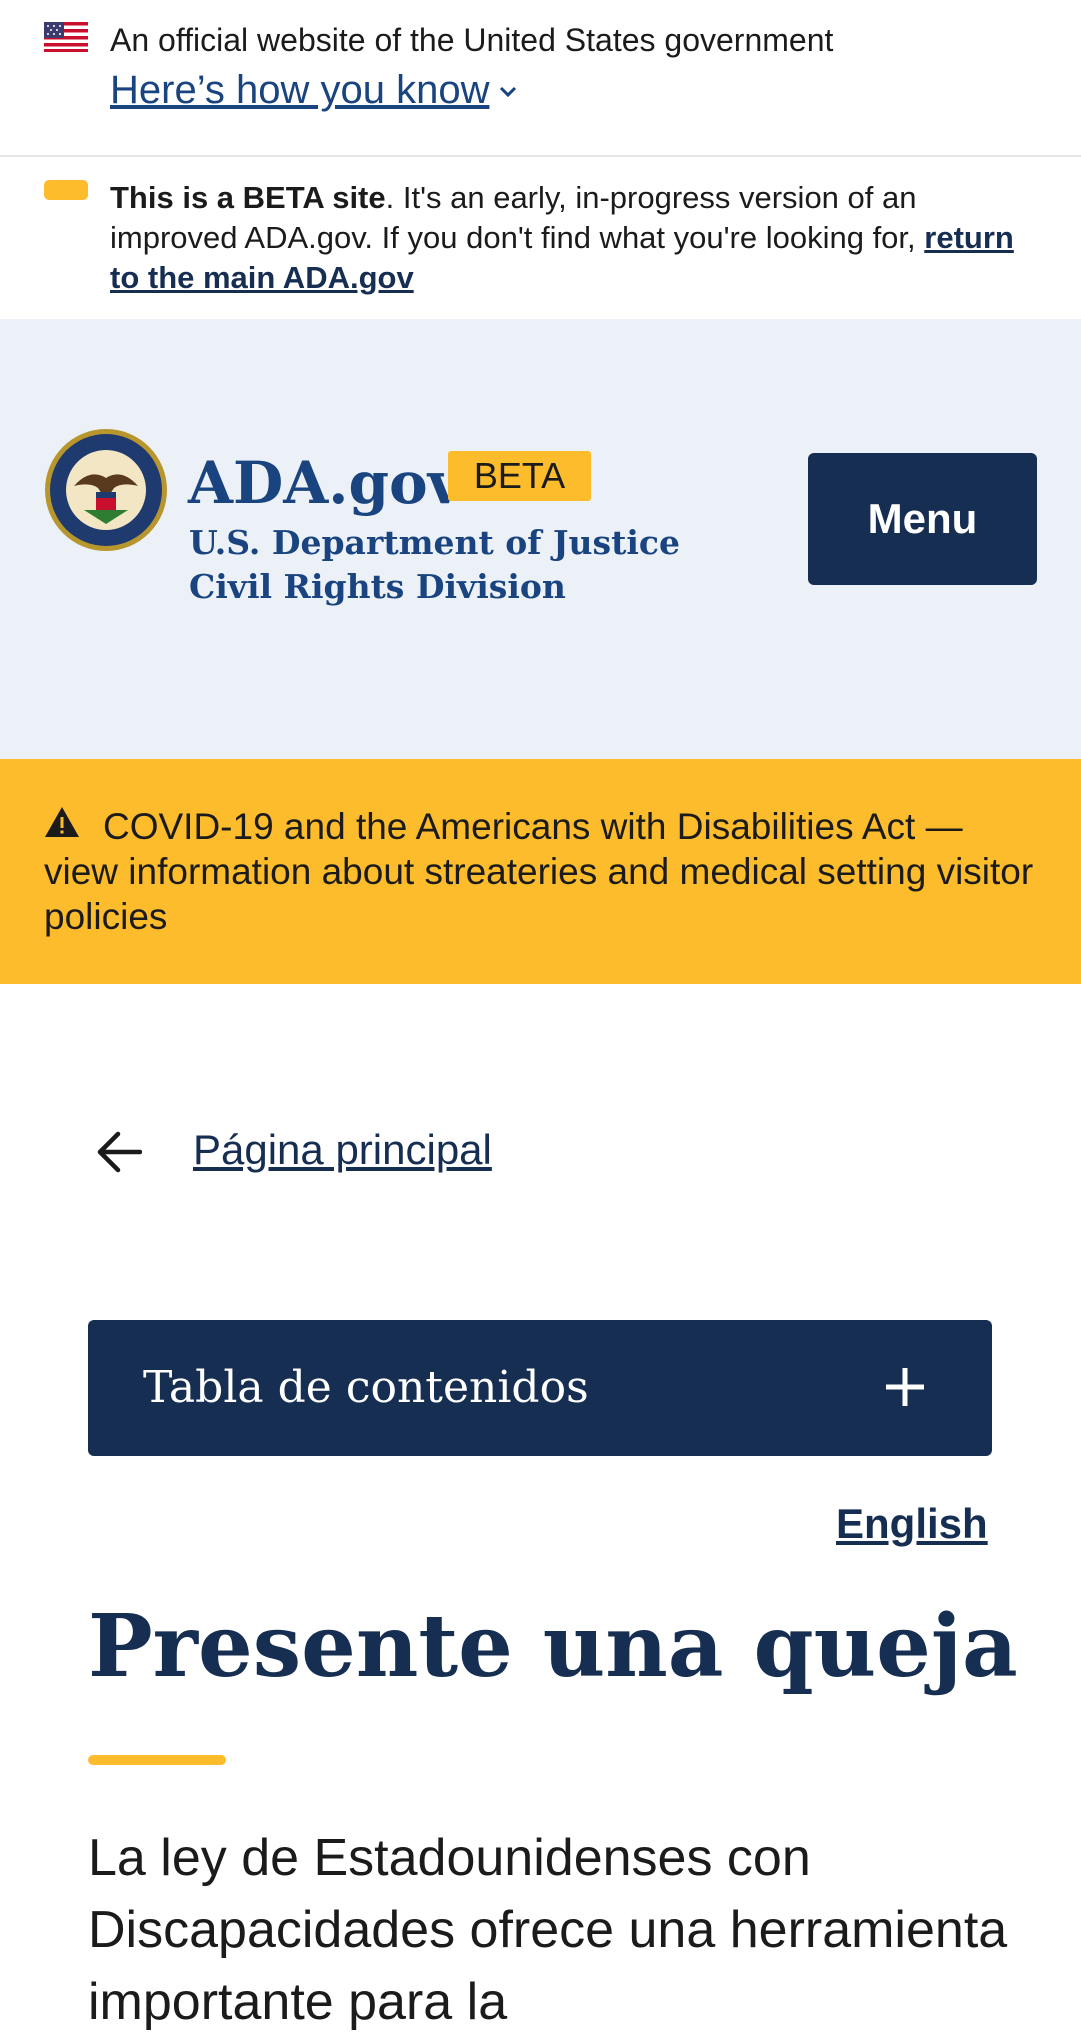 The image size is (1081, 2038). I want to click on title-underline-divider, so click(157, 1760).